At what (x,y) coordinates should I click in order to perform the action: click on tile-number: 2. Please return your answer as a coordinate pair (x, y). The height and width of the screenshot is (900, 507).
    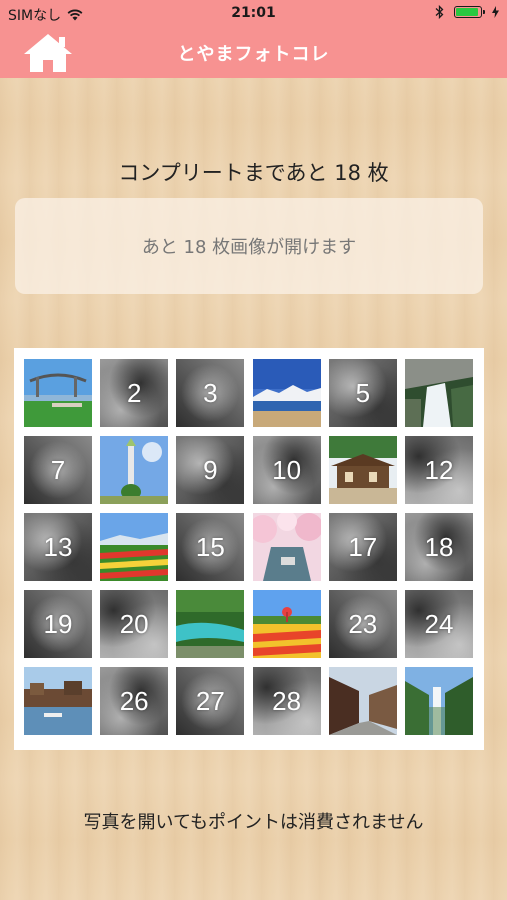
    Looking at the image, I should click on (134, 392).